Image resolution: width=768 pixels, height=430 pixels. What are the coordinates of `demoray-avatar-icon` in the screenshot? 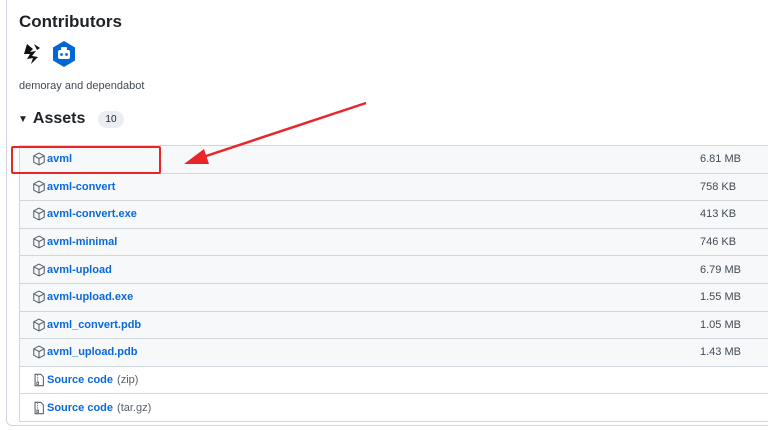 It's located at (32, 54).